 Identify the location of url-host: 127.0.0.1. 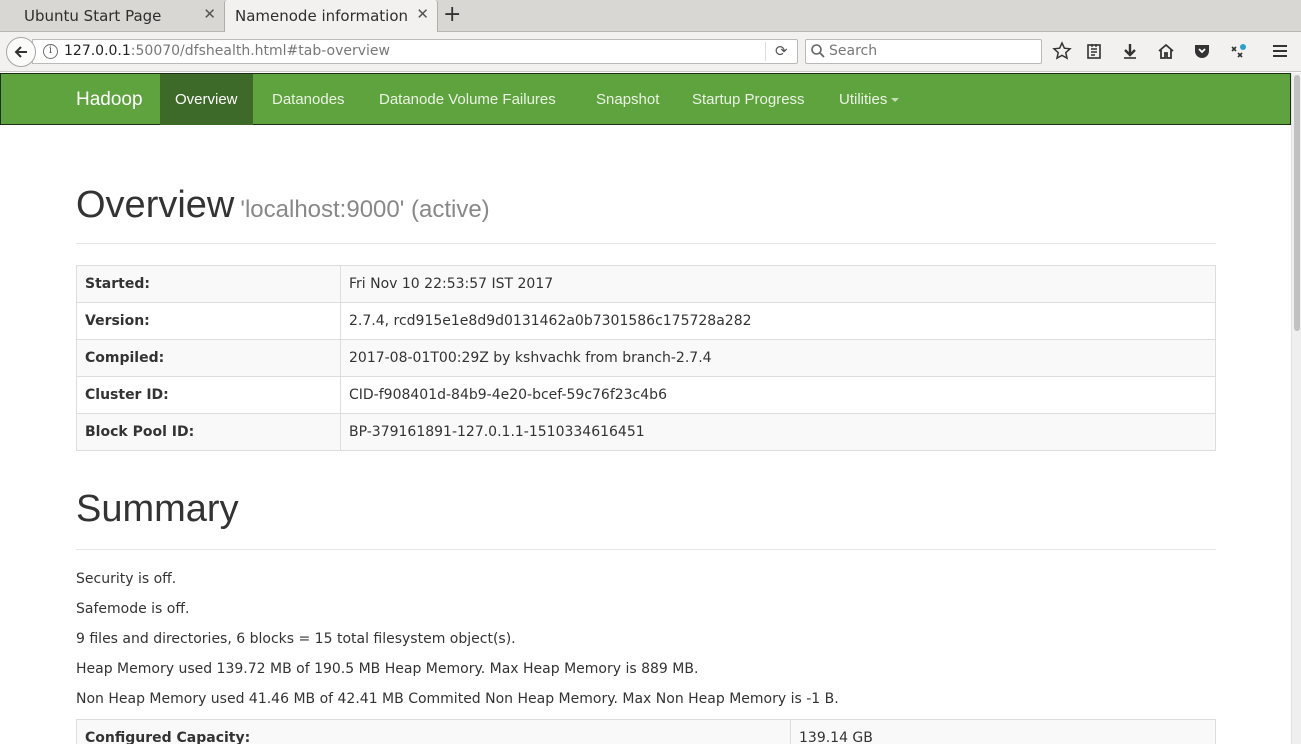
(97, 51).